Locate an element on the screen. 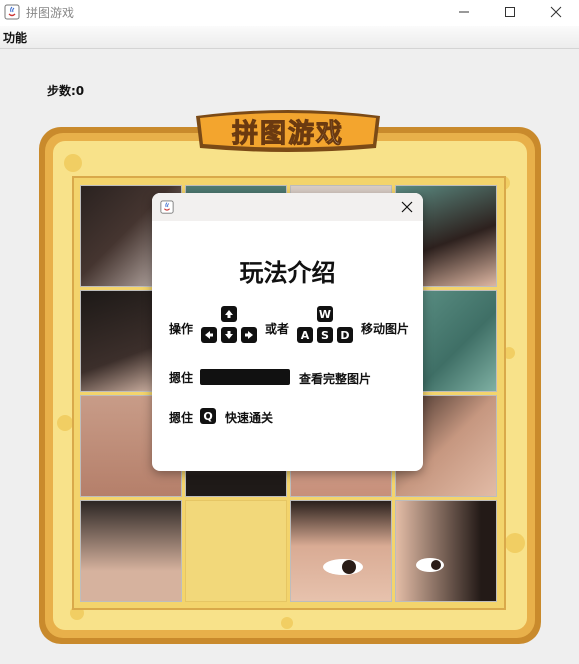  view-full-image-label: 查看完整图片 is located at coordinates (335, 379).